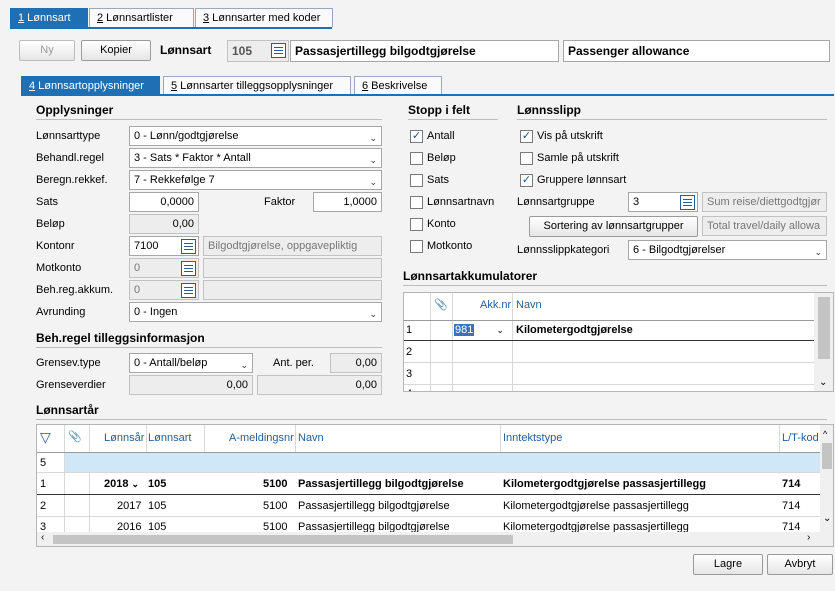 The height and width of the screenshot is (591, 835). What do you see at coordinates (347, 202) in the screenshot?
I see `faktor-field: 1,0000` at bounding box center [347, 202].